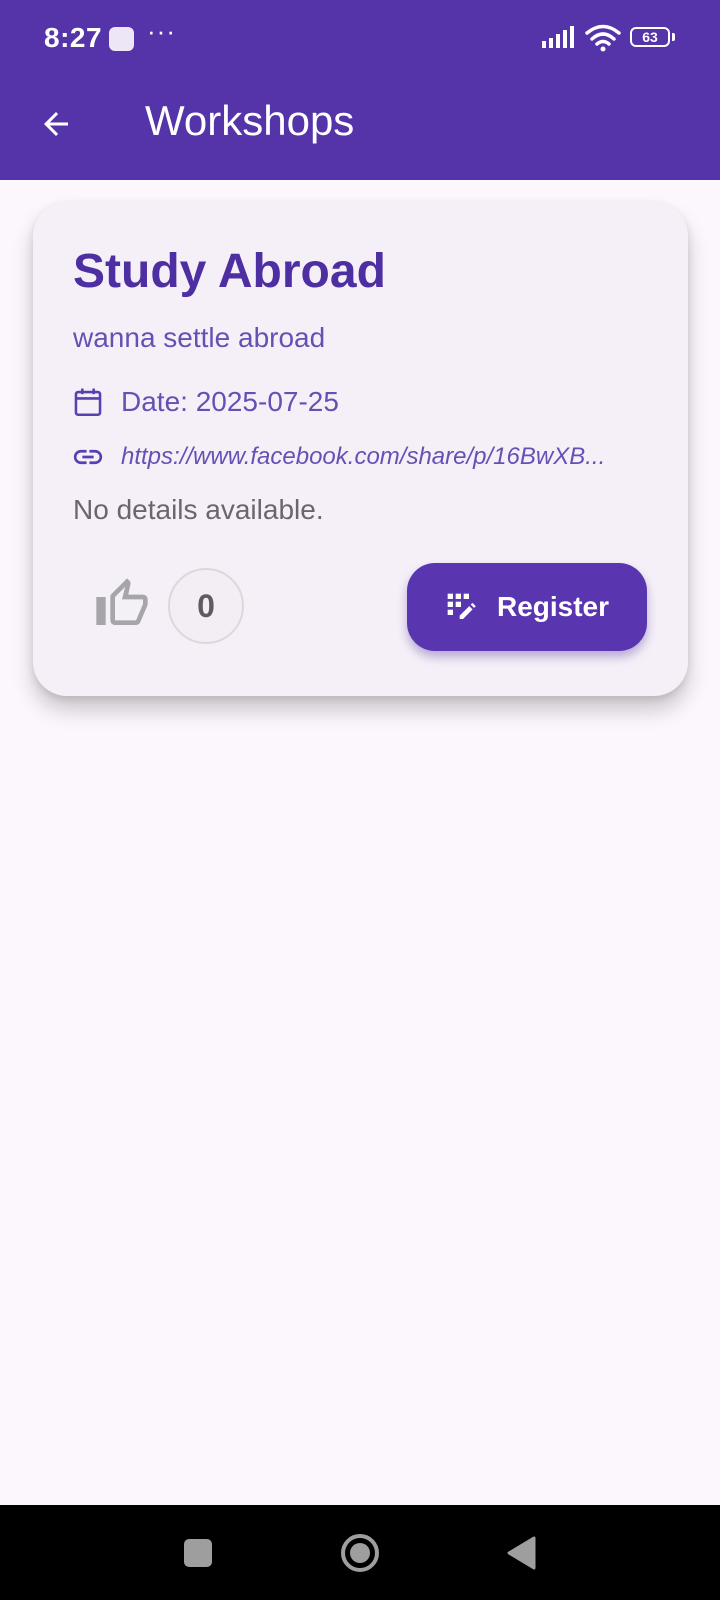 The width and height of the screenshot is (720, 1600). Describe the element at coordinates (521, 1553) in the screenshot. I see `nav-back-button` at that location.